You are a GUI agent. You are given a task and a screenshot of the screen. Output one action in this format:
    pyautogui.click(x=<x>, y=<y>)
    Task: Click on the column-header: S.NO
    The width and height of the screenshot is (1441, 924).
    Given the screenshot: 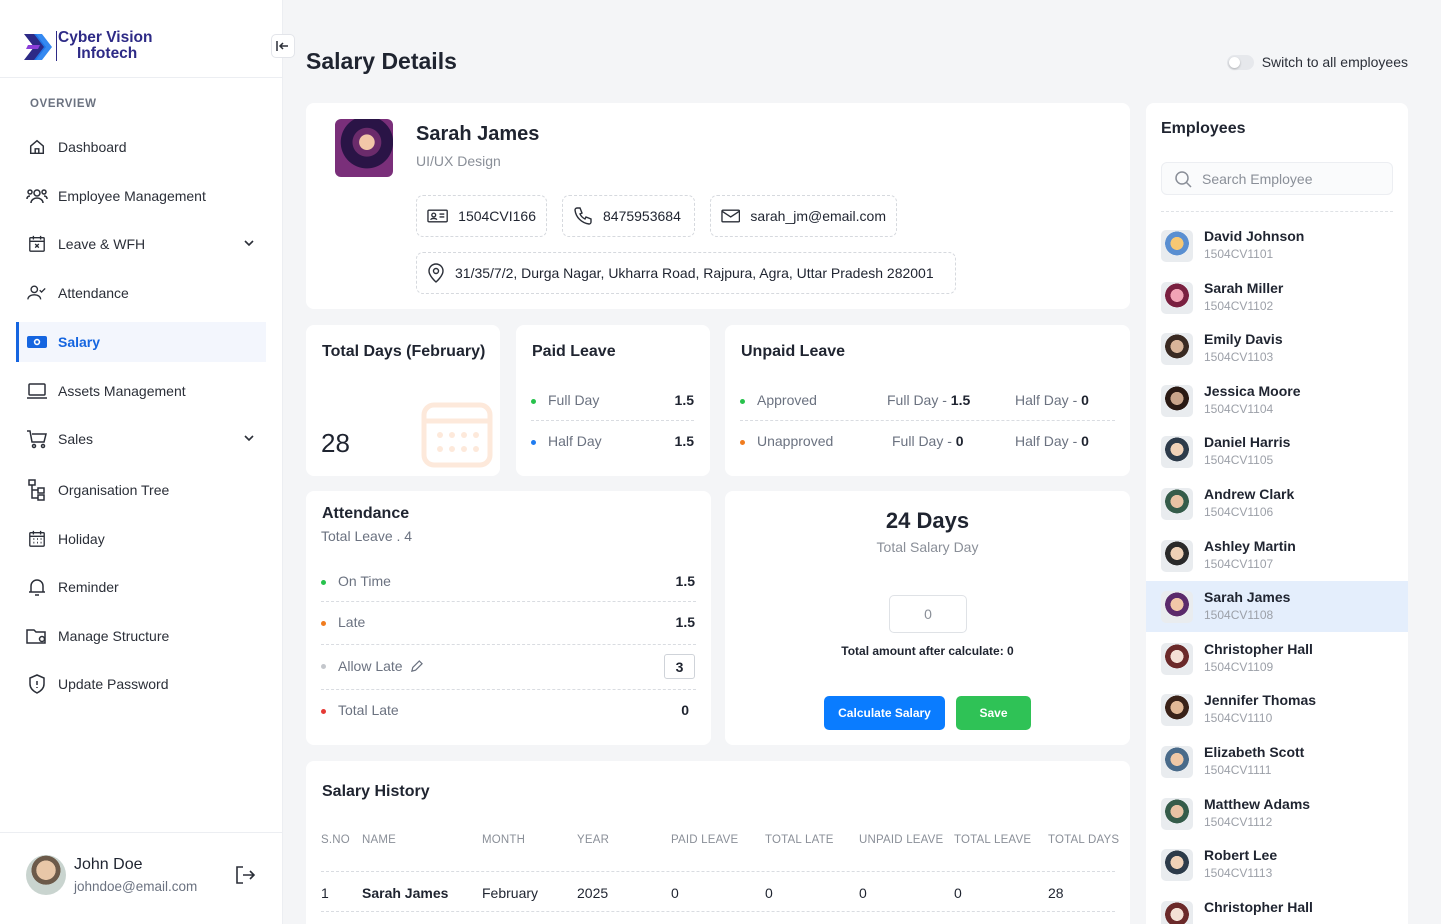 What is the action you would take?
    pyautogui.click(x=335, y=840)
    